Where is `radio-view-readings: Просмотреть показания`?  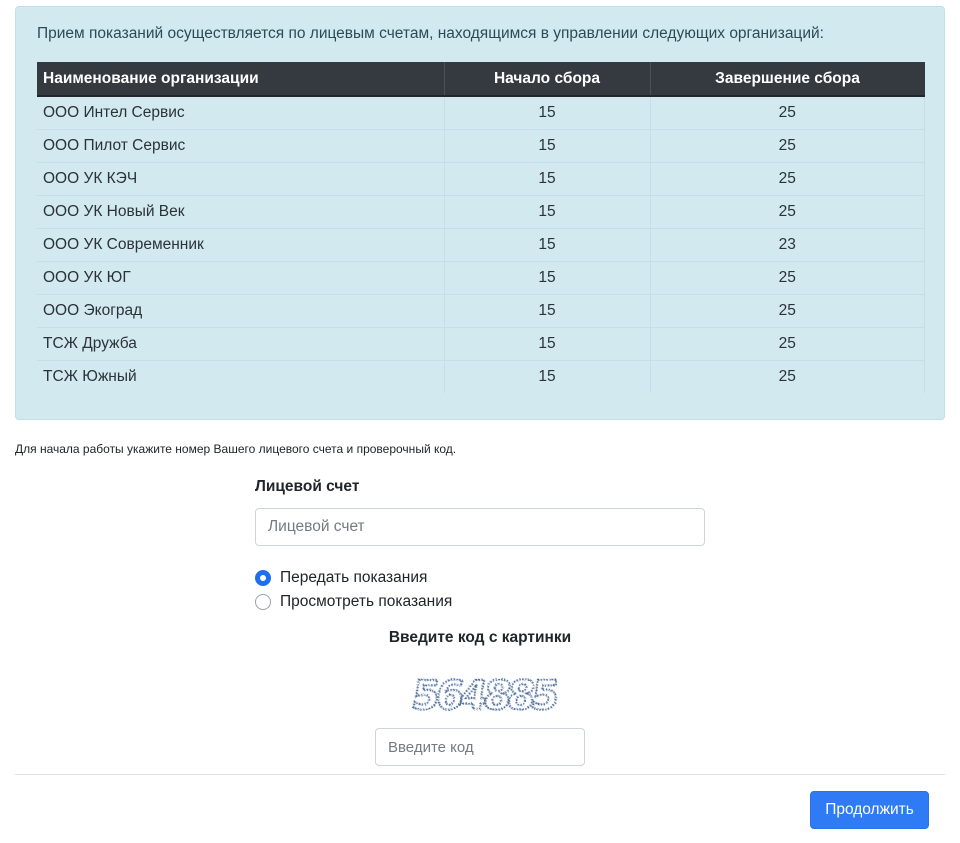
radio-view-readings: Просмотреть показания is located at coordinates (480, 602).